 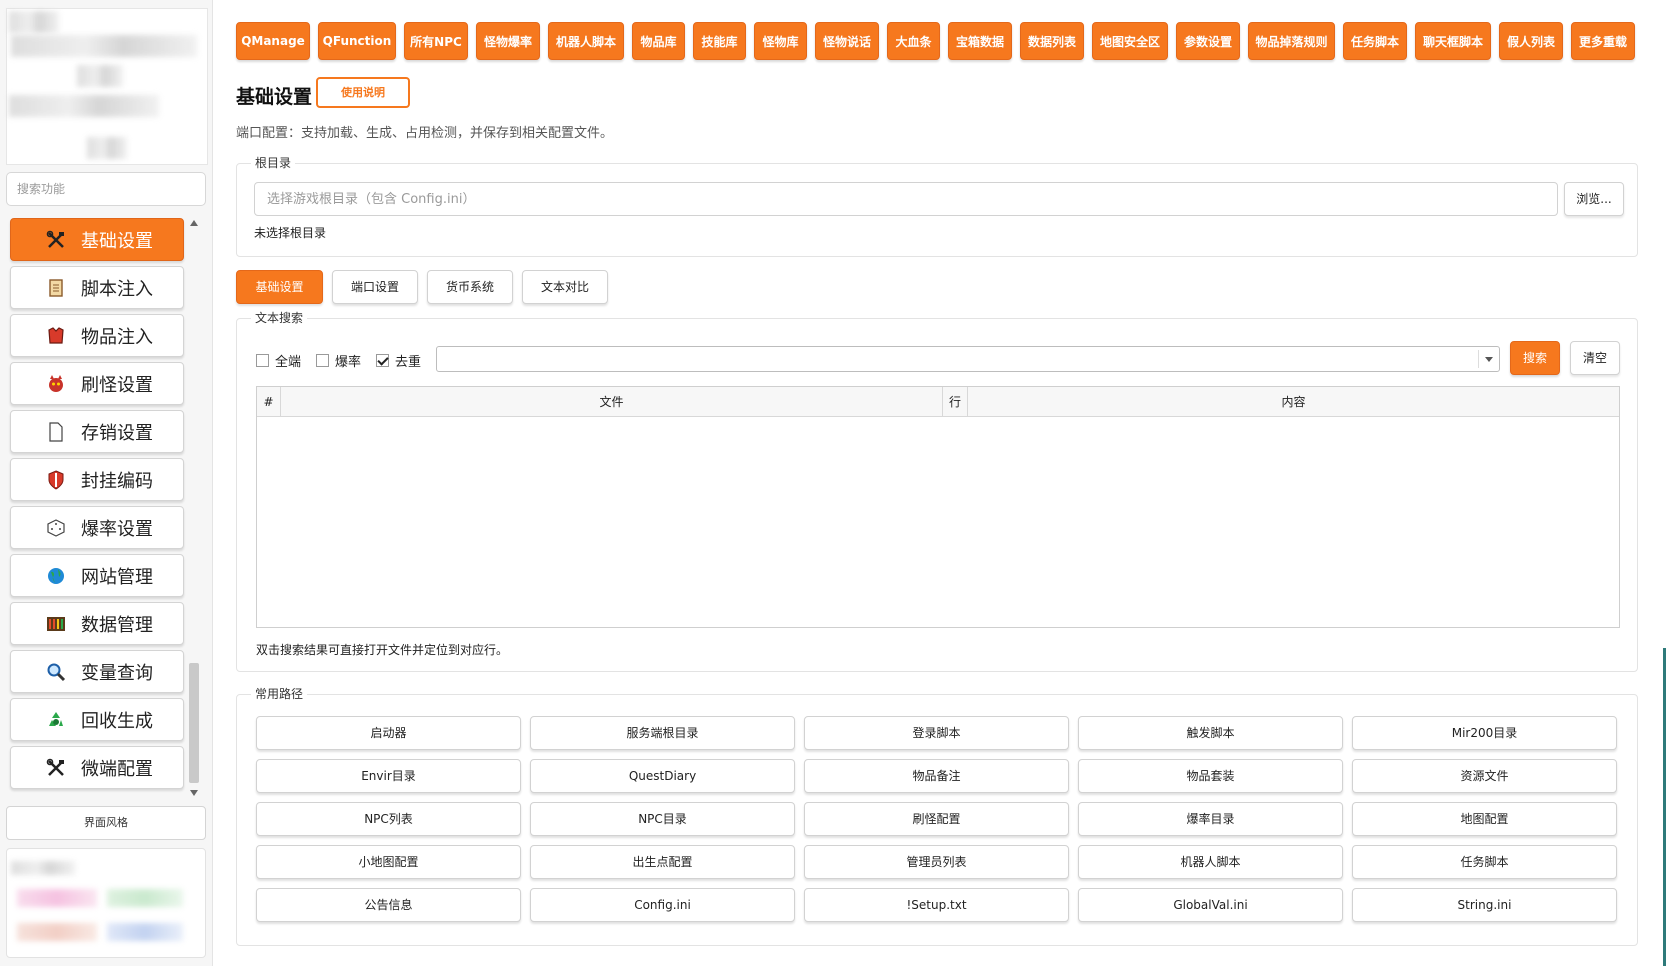 What do you see at coordinates (106, 823) in the screenshot?
I see `theme-style-button: 界面风格` at bounding box center [106, 823].